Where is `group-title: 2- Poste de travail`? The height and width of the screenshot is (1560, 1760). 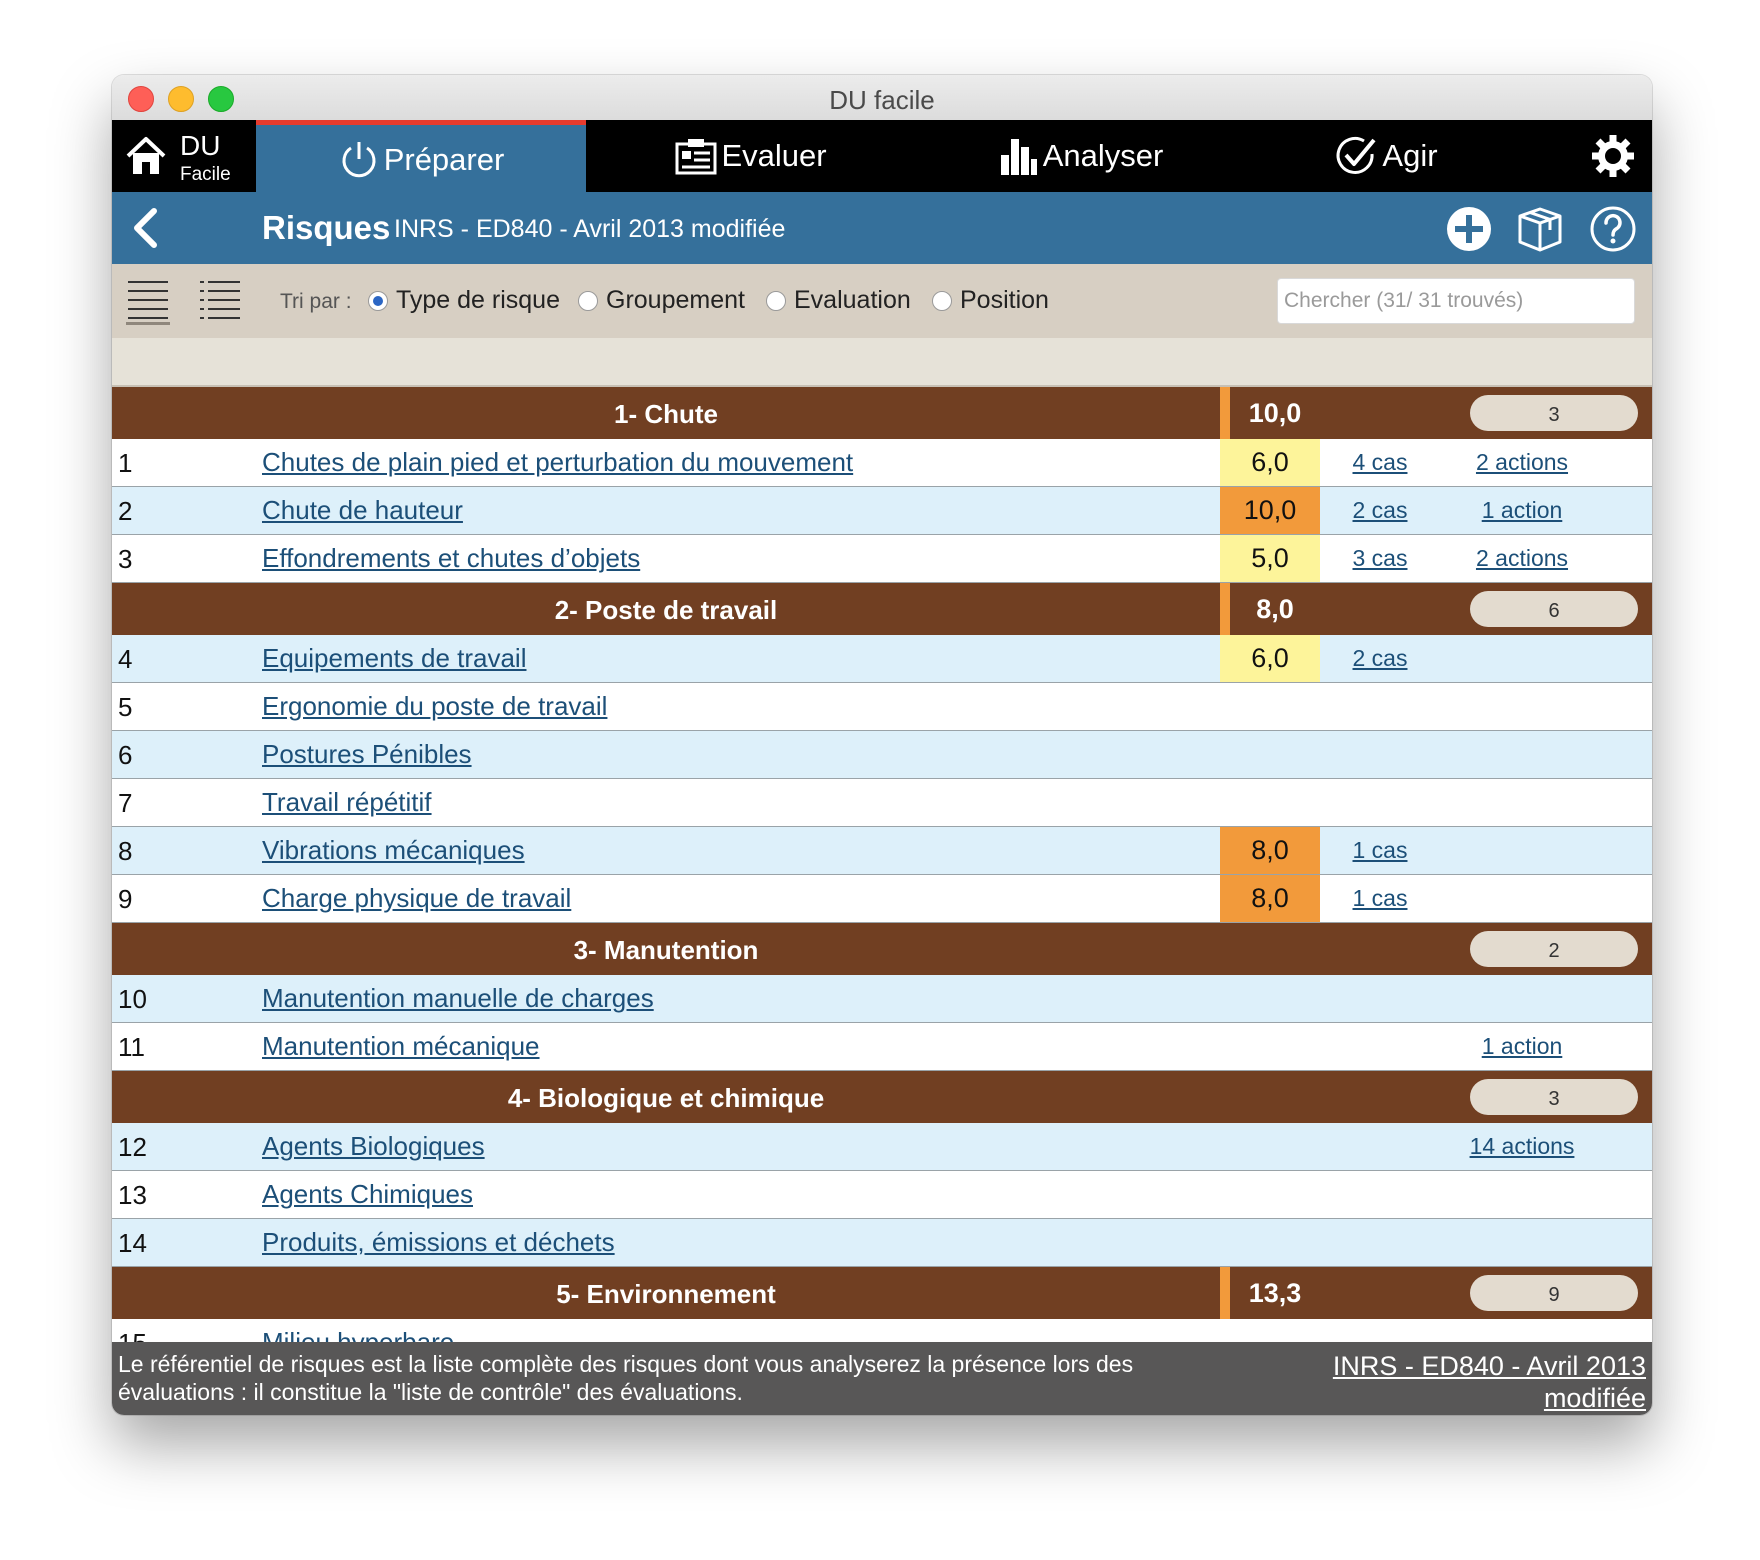 group-title: 2- Poste de travail is located at coordinates (666, 610).